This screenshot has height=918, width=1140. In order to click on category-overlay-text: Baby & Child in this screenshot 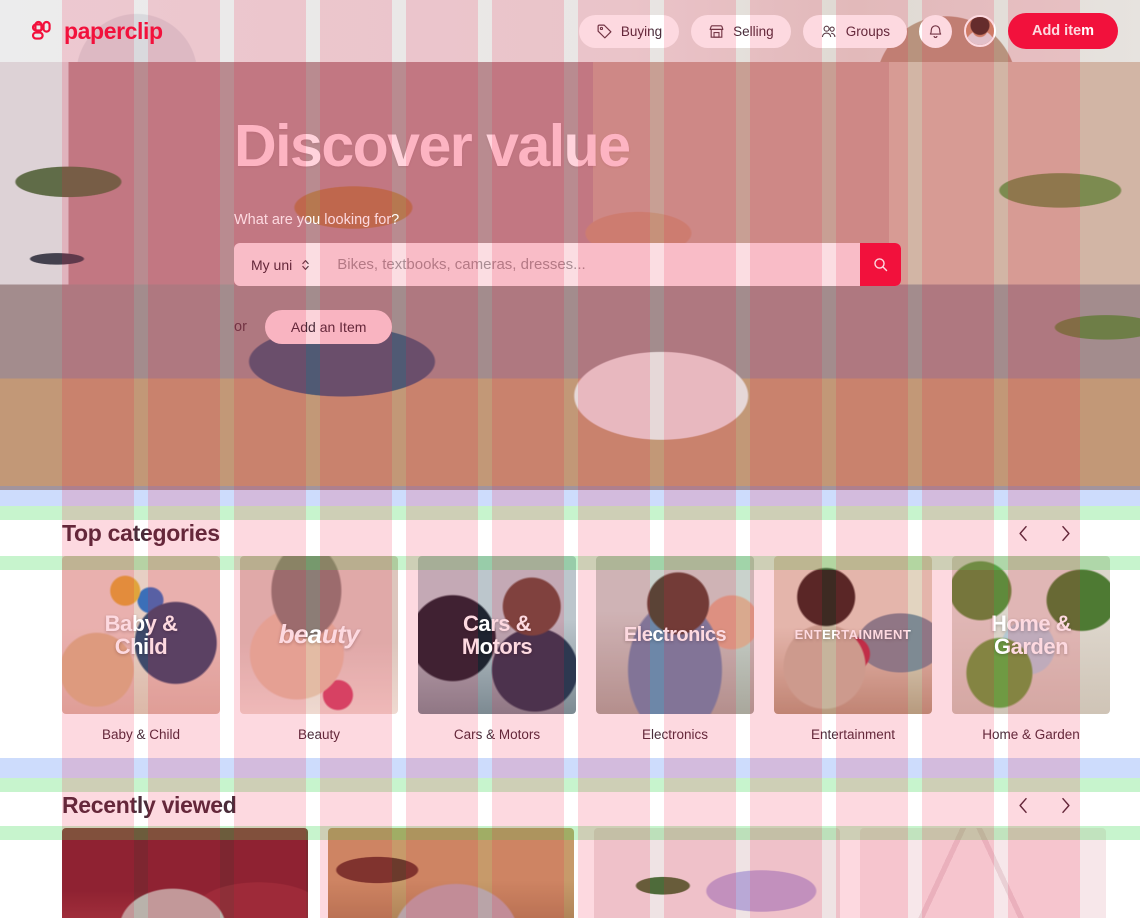, I will do `click(141, 634)`.